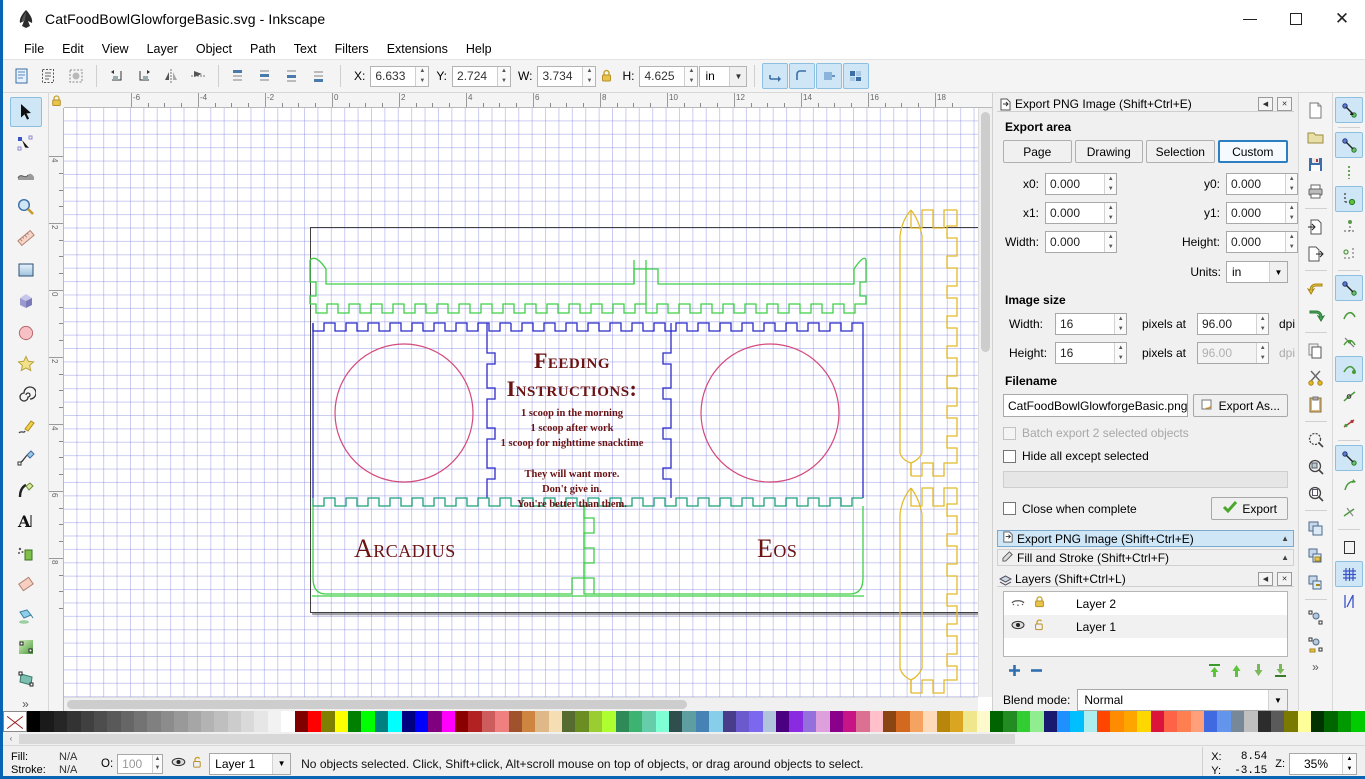 The height and width of the screenshot is (779, 1365). I want to click on calligraphy-tool, so click(26, 490).